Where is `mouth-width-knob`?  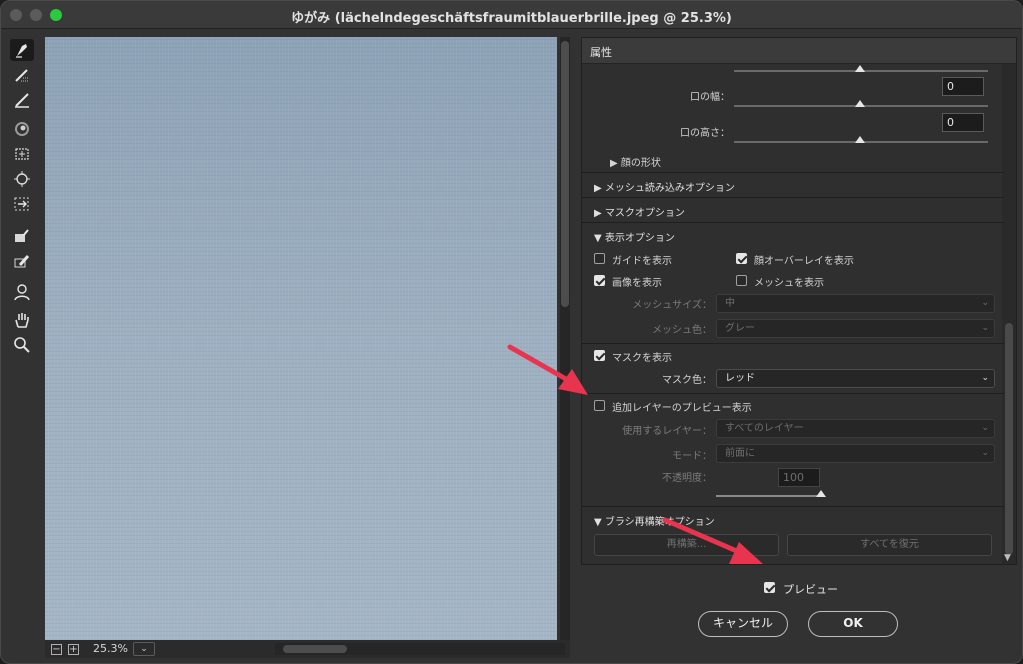 mouth-width-knob is located at coordinates (860, 103).